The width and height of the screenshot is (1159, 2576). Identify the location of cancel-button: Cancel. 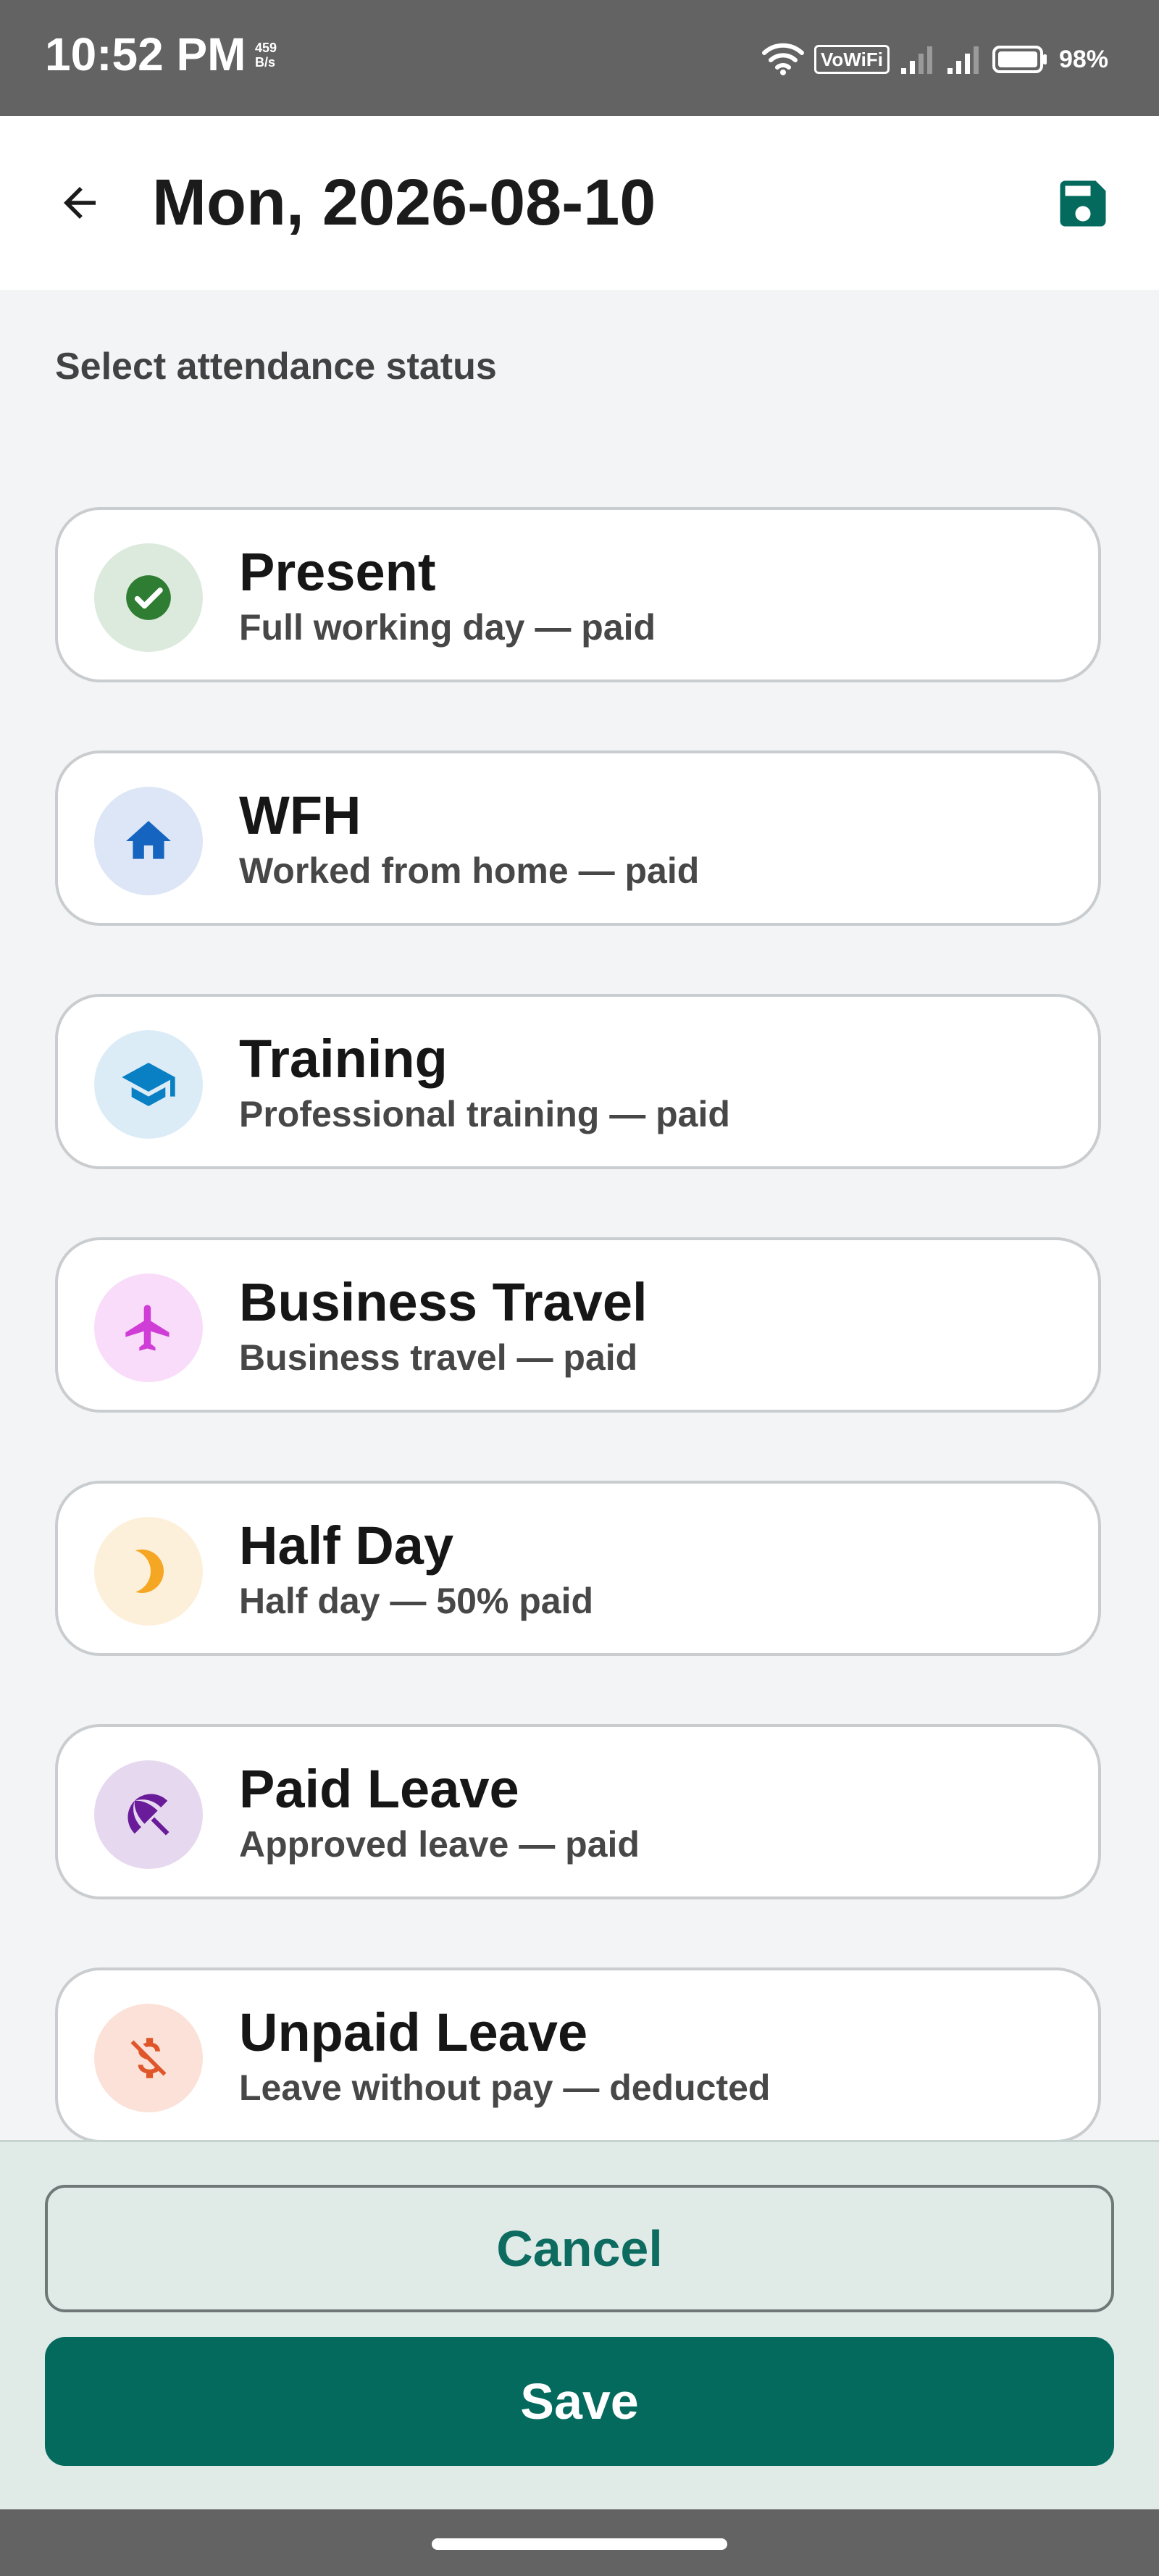
(579, 2248).